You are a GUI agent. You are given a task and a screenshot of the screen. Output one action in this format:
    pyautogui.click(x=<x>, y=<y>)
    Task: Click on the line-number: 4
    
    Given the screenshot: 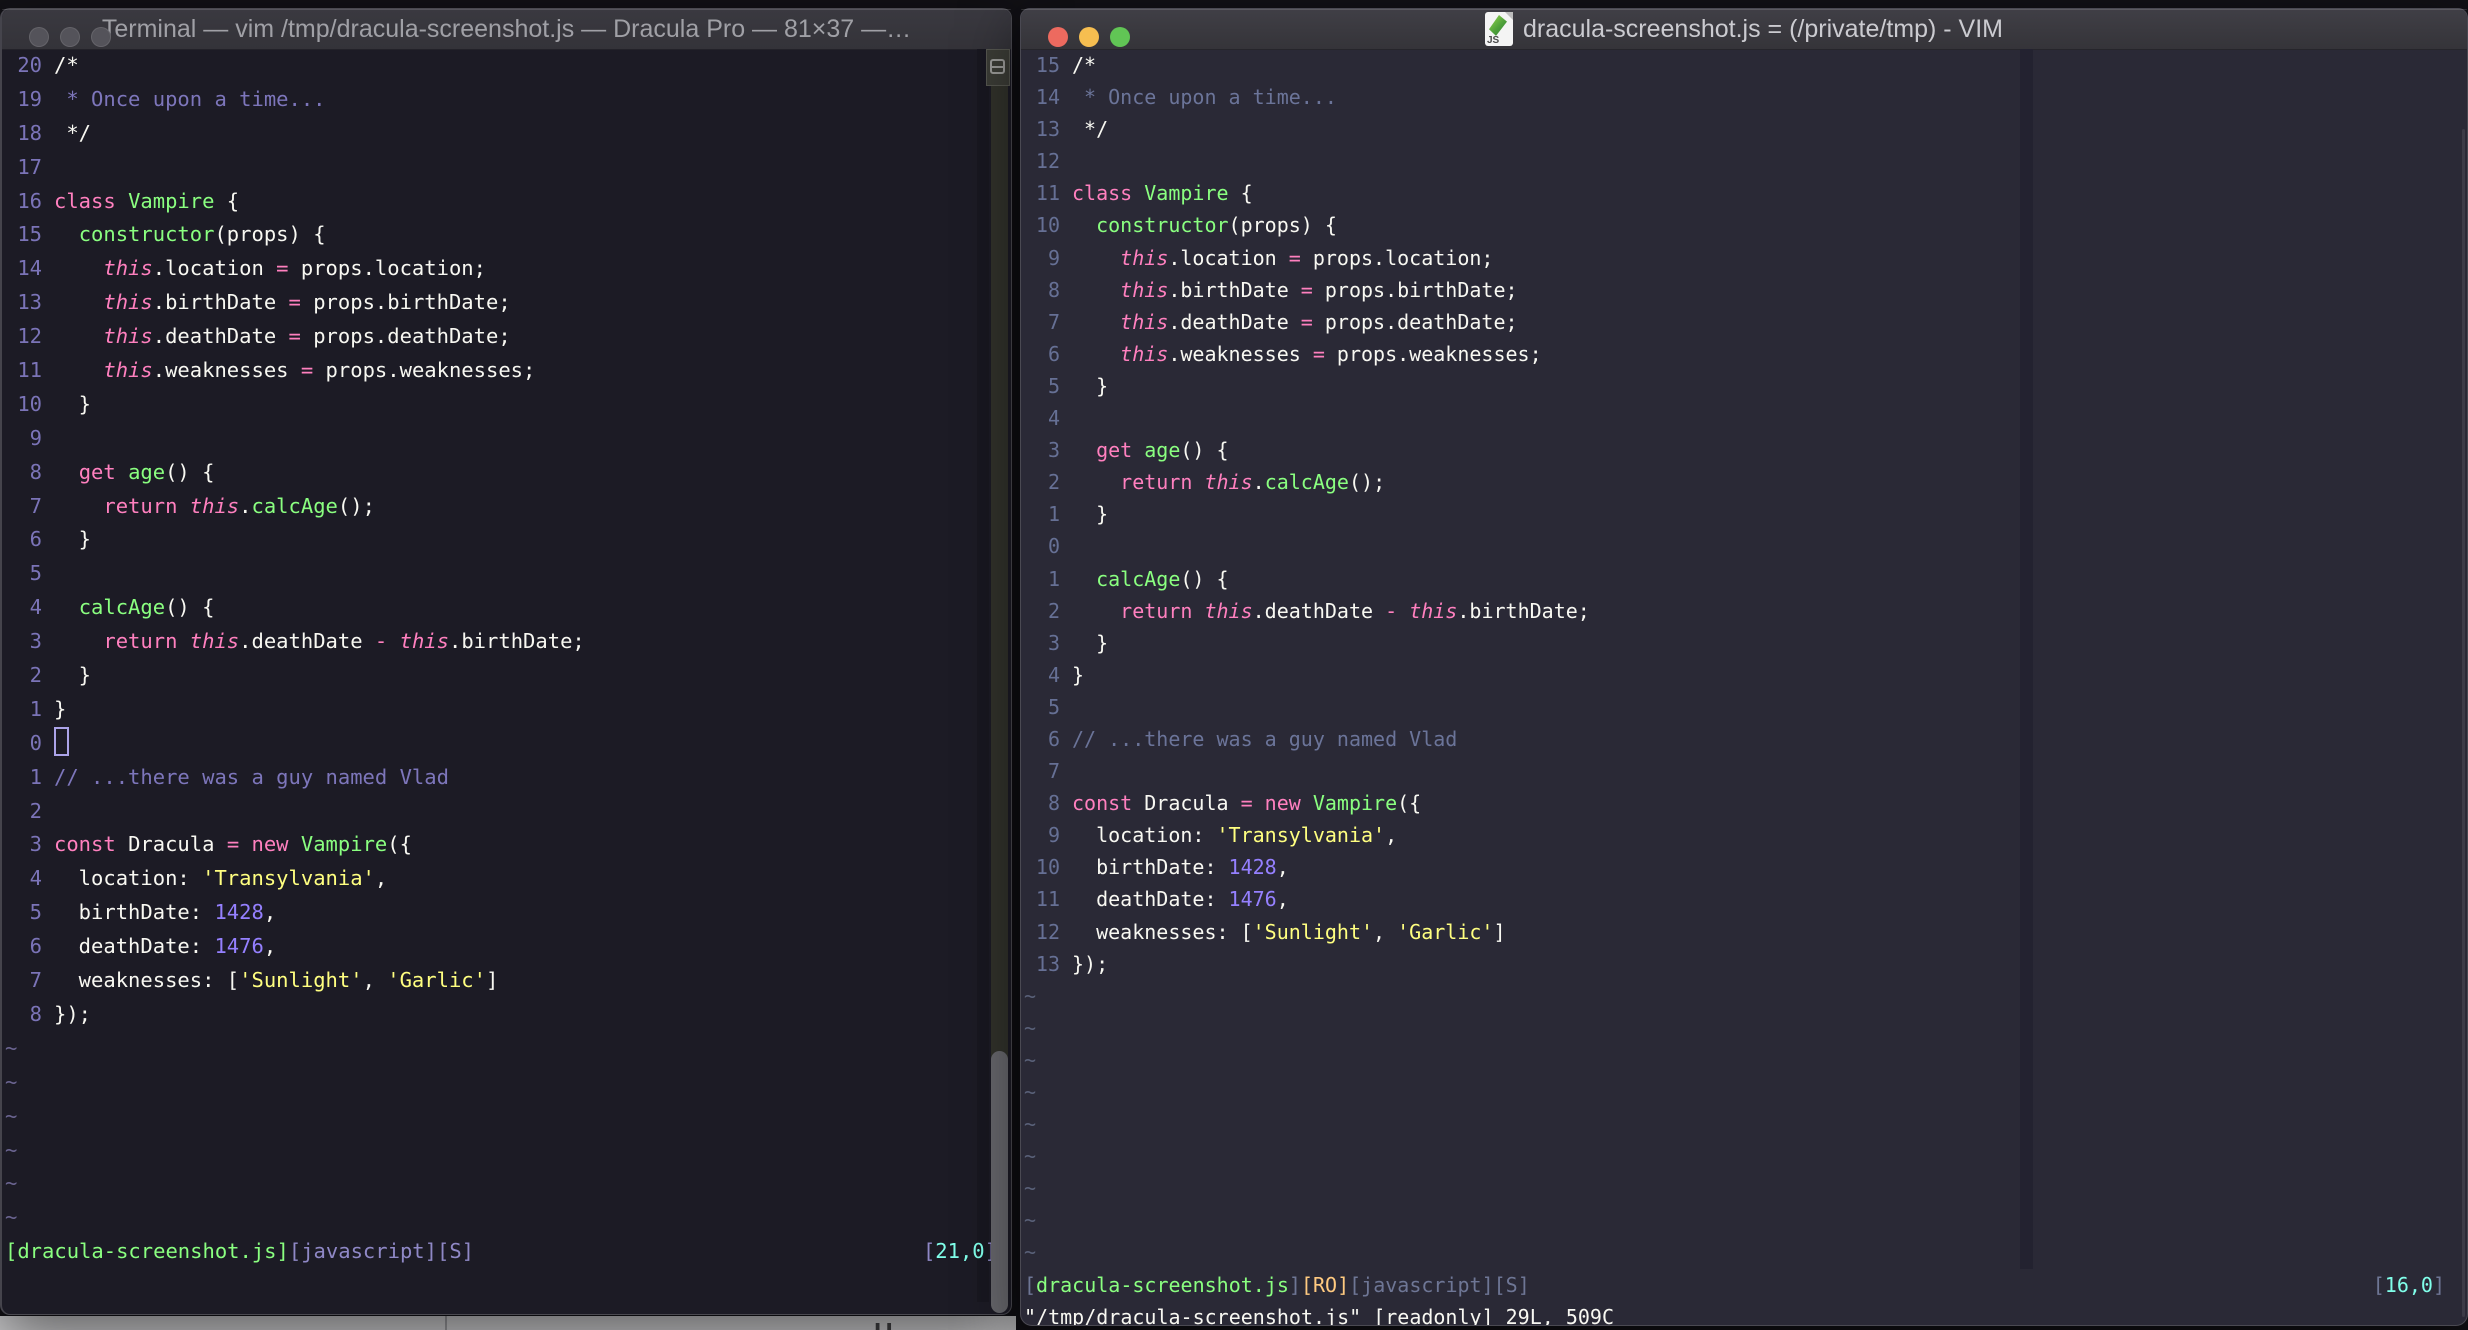 What is the action you would take?
    pyautogui.click(x=1053, y=418)
    